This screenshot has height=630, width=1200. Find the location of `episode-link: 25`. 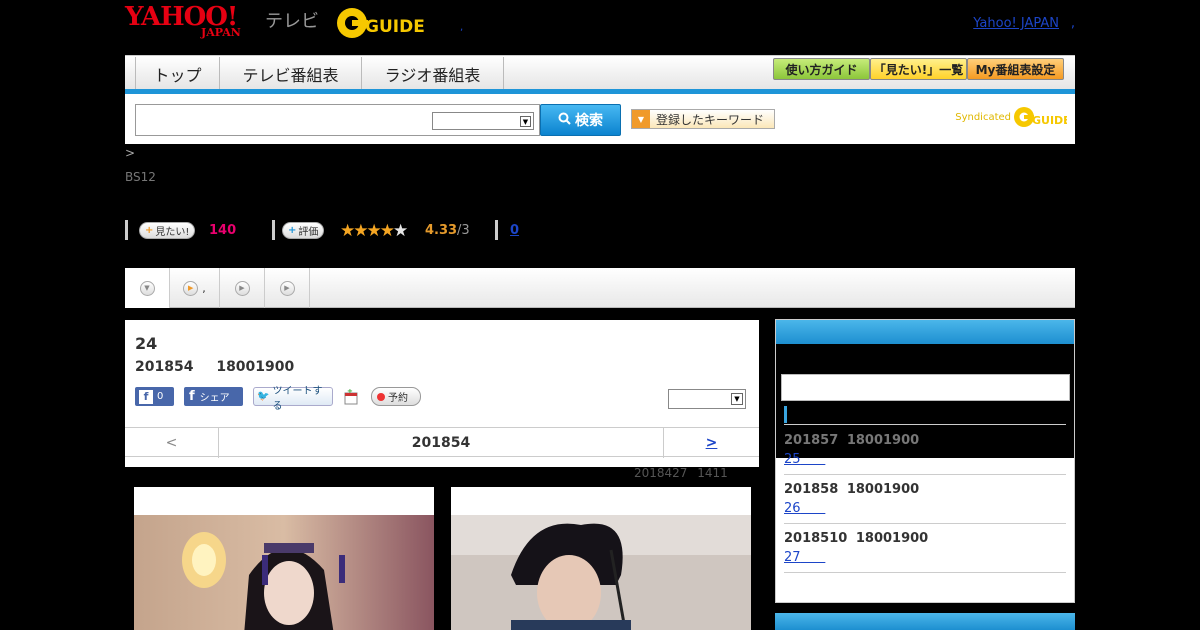

episode-link: 25 is located at coordinates (804, 459).